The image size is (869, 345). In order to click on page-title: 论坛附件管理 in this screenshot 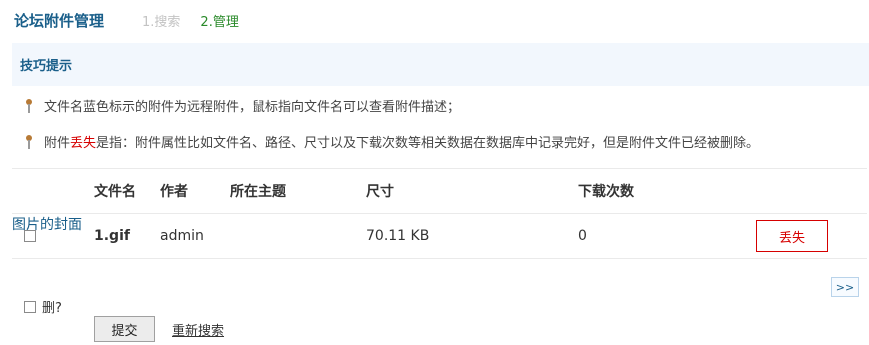, I will do `click(59, 20)`.